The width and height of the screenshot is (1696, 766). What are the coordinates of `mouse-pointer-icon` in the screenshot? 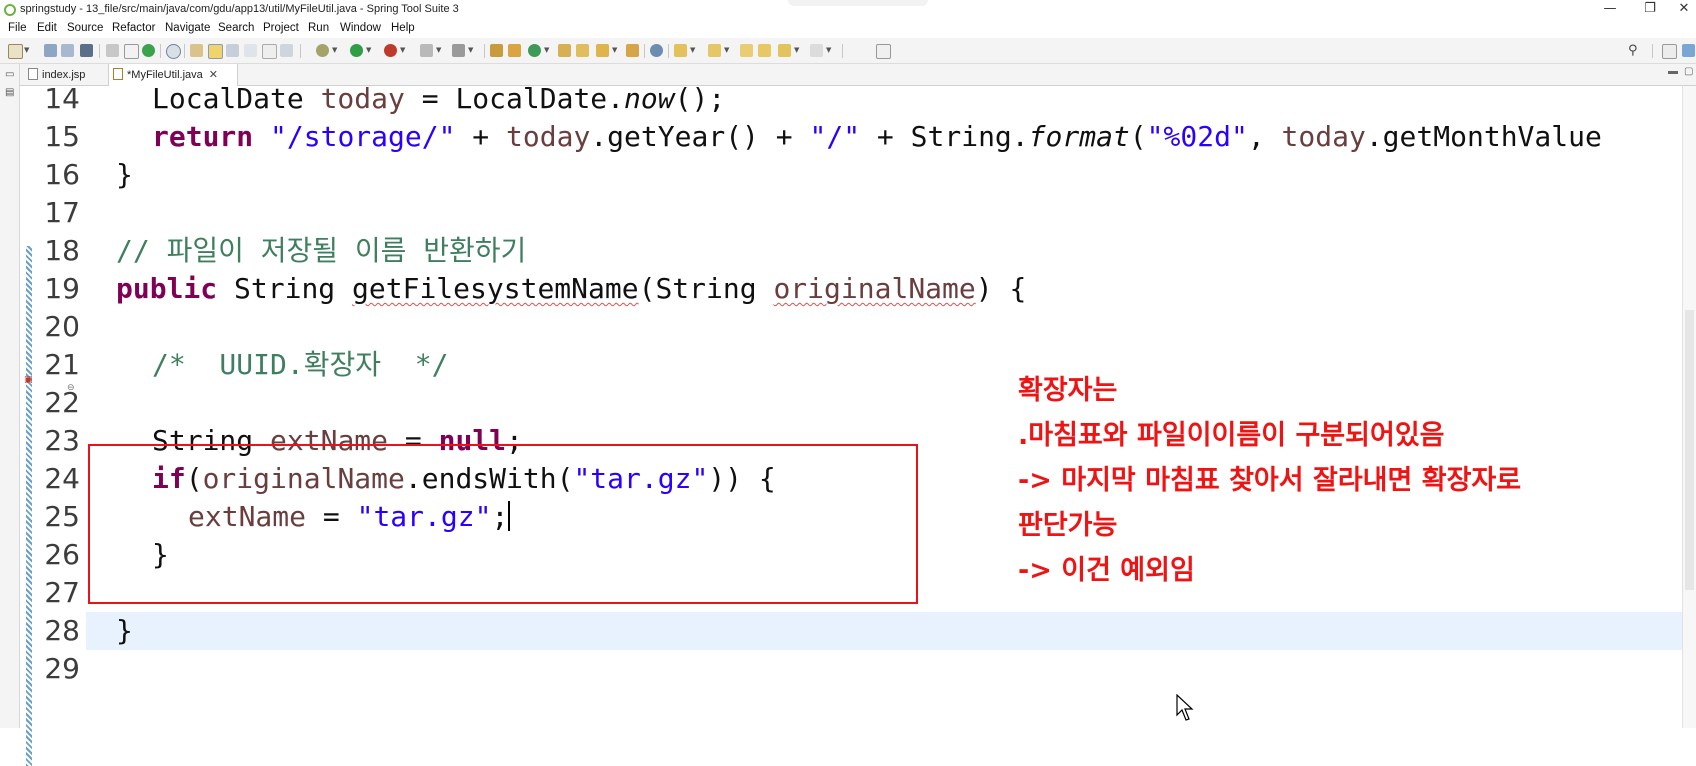 It's located at (1185, 707).